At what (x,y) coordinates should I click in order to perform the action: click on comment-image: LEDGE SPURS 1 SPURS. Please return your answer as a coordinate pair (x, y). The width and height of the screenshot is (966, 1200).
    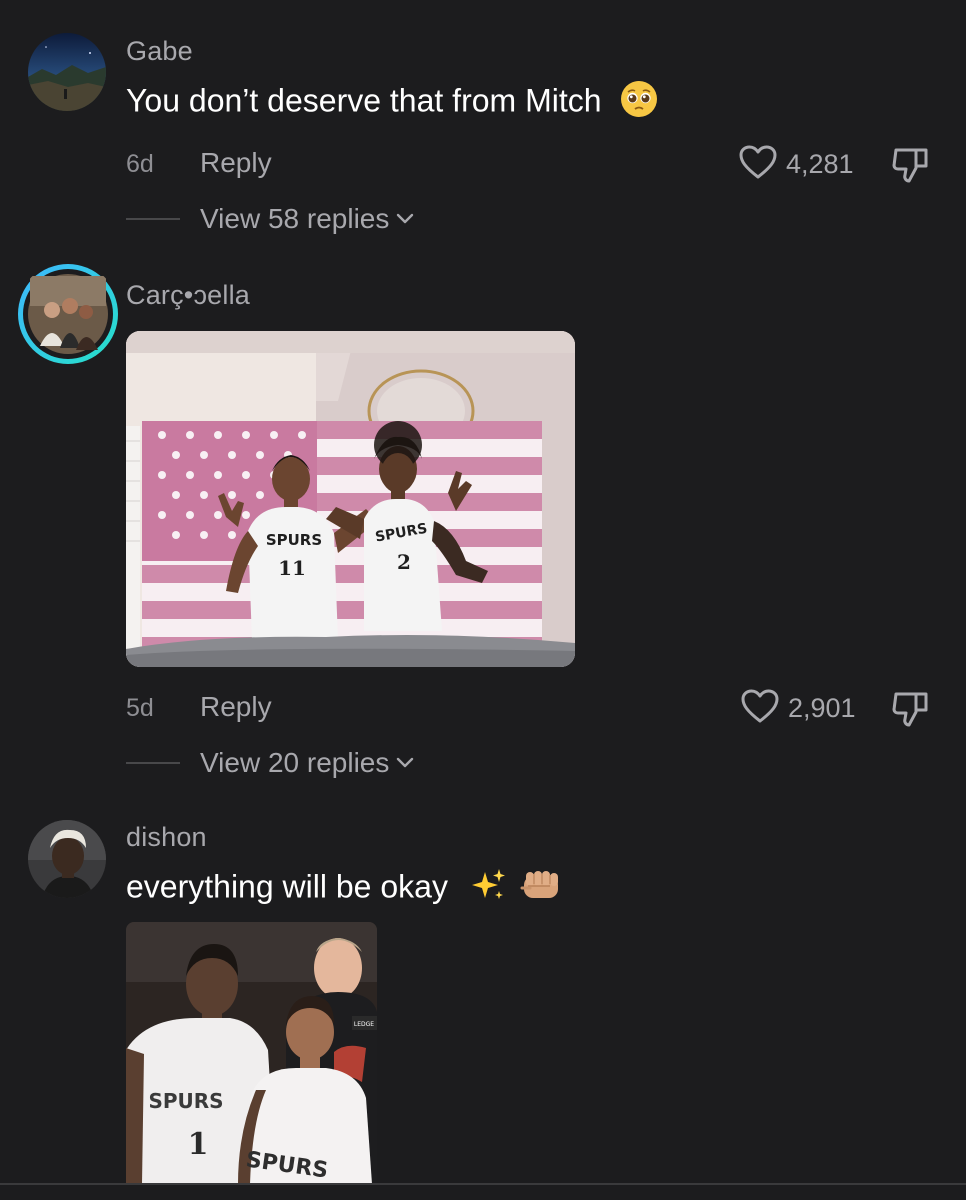
    Looking at the image, I should click on (251, 1053).